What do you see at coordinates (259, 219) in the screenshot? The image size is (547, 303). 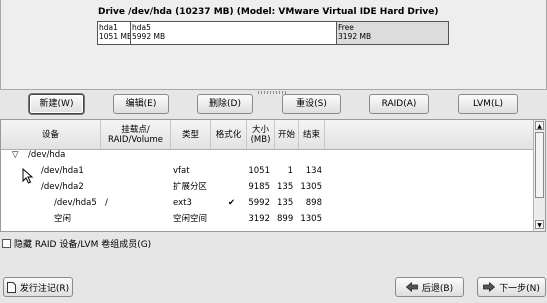 I see `size-cell: 3192` at bounding box center [259, 219].